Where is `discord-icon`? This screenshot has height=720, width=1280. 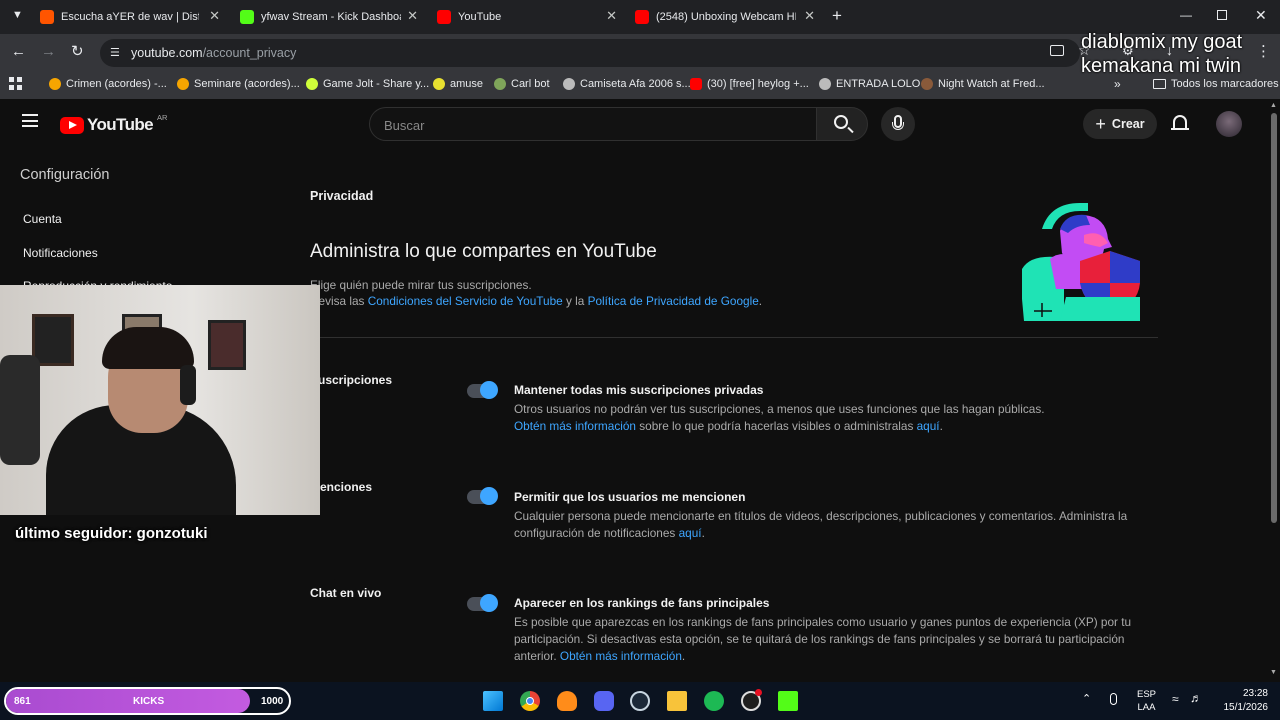 discord-icon is located at coordinates (604, 701).